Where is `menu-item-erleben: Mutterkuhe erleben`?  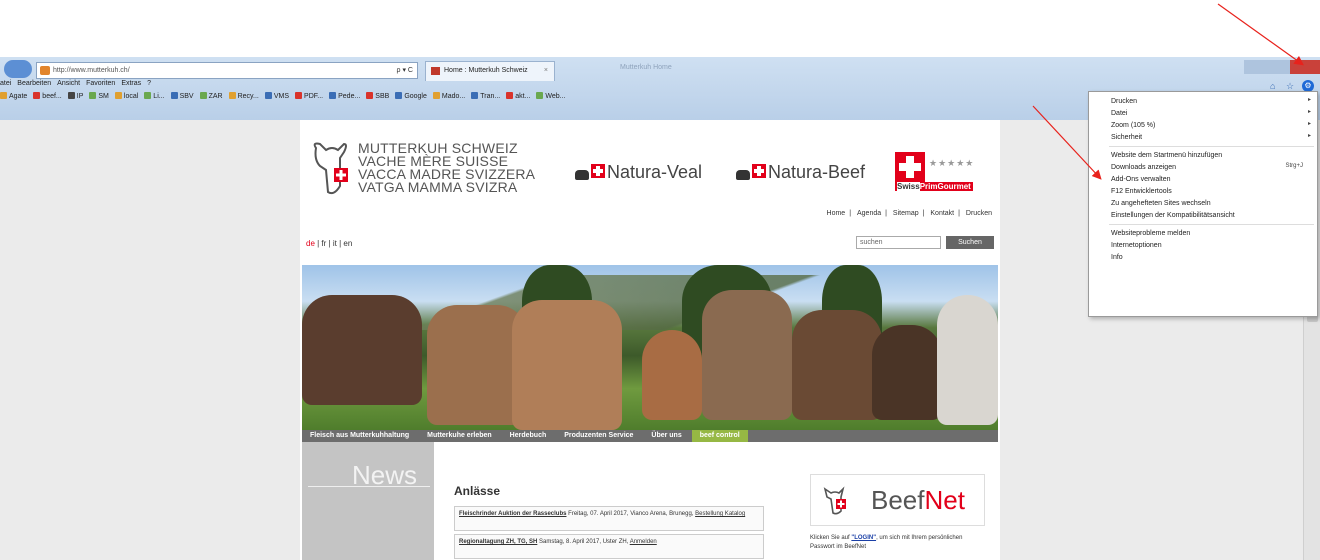
menu-item-erleben: Mutterkuhe erleben is located at coordinates (459, 436).